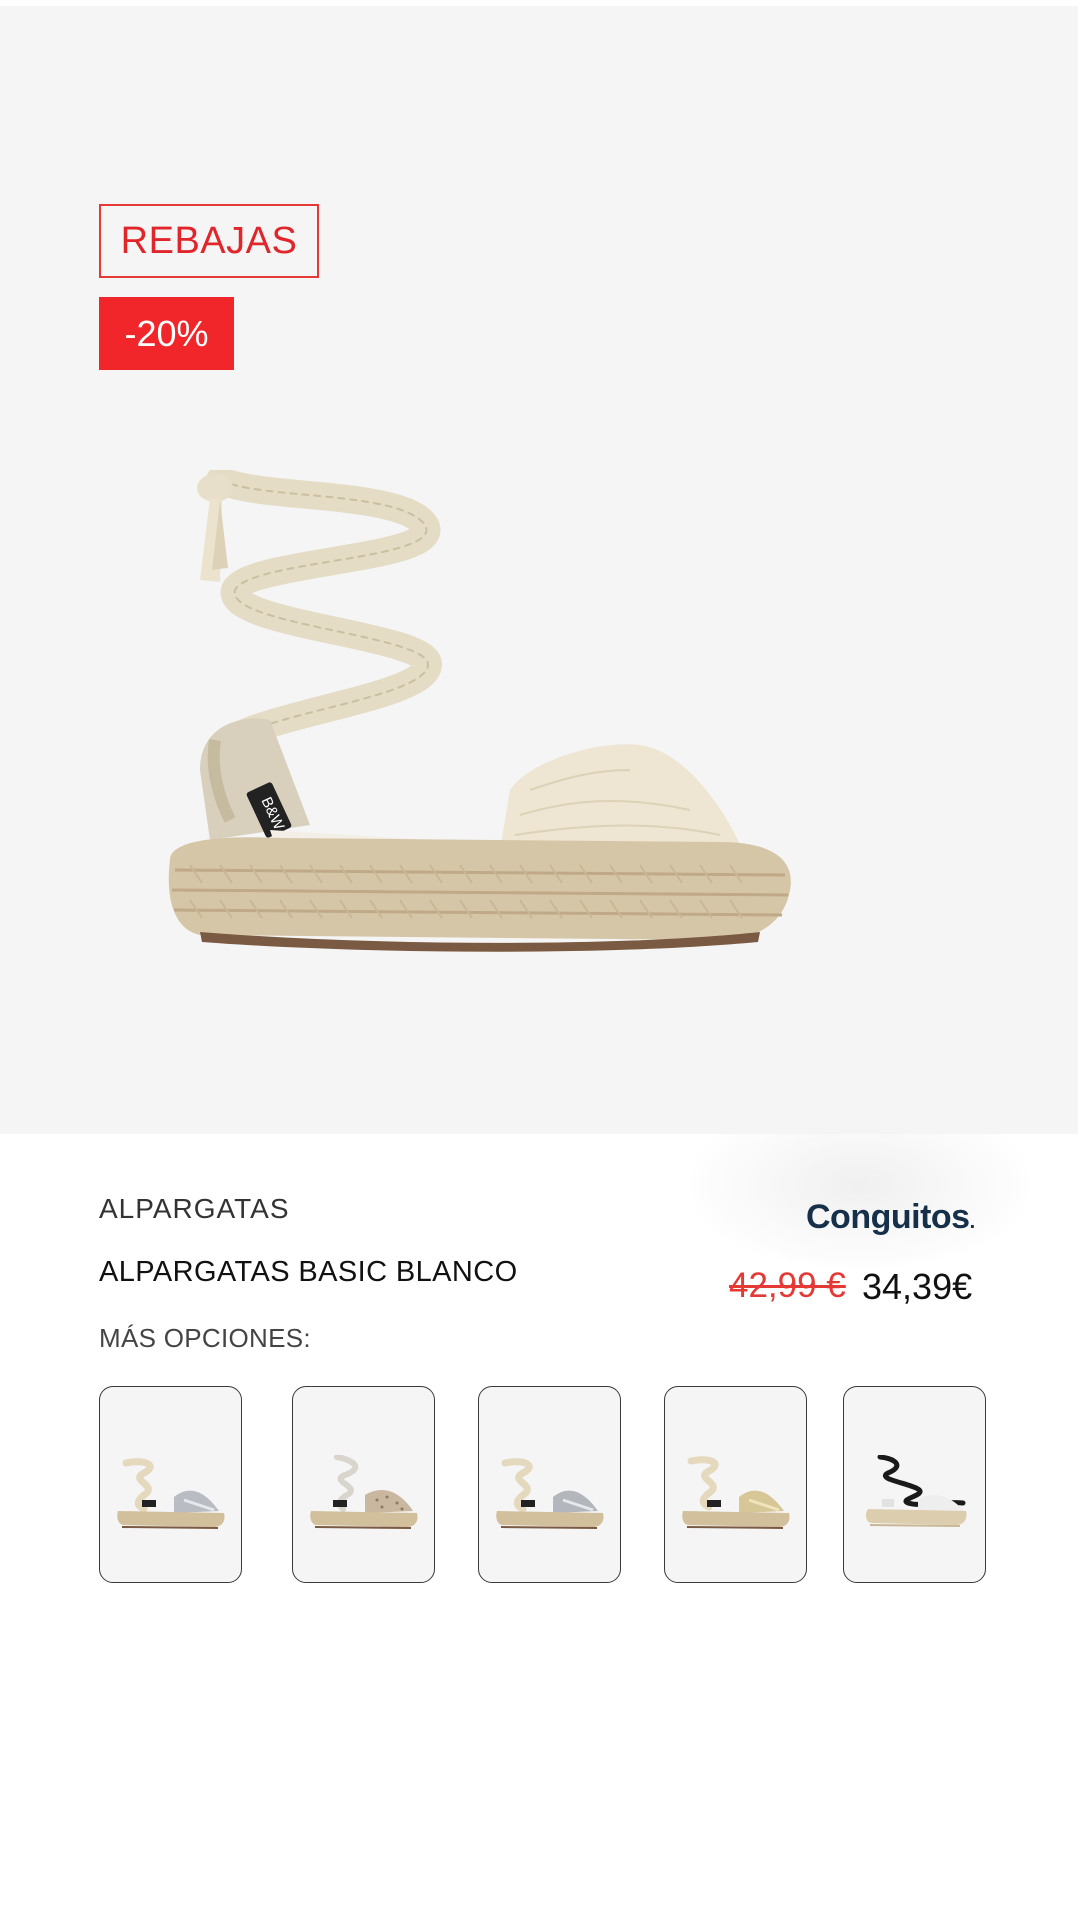 The image size is (1080, 1920). I want to click on brand-logo-text: Conguitos, so click(888, 1217).